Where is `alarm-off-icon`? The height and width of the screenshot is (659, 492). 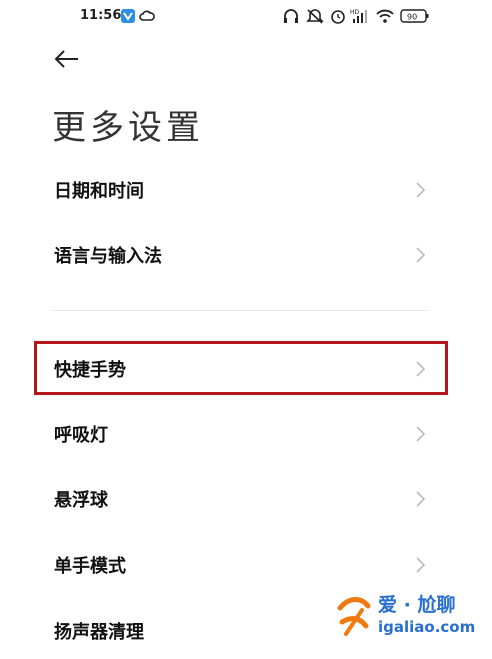
alarm-off-icon is located at coordinates (315, 16).